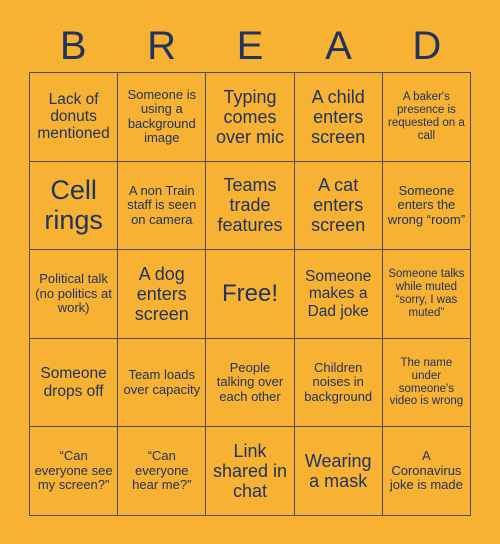 The width and height of the screenshot is (500, 544). What do you see at coordinates (162, 46) in the screenshot?
I see `header-letter-1: R` at bounding box center [162, 46].